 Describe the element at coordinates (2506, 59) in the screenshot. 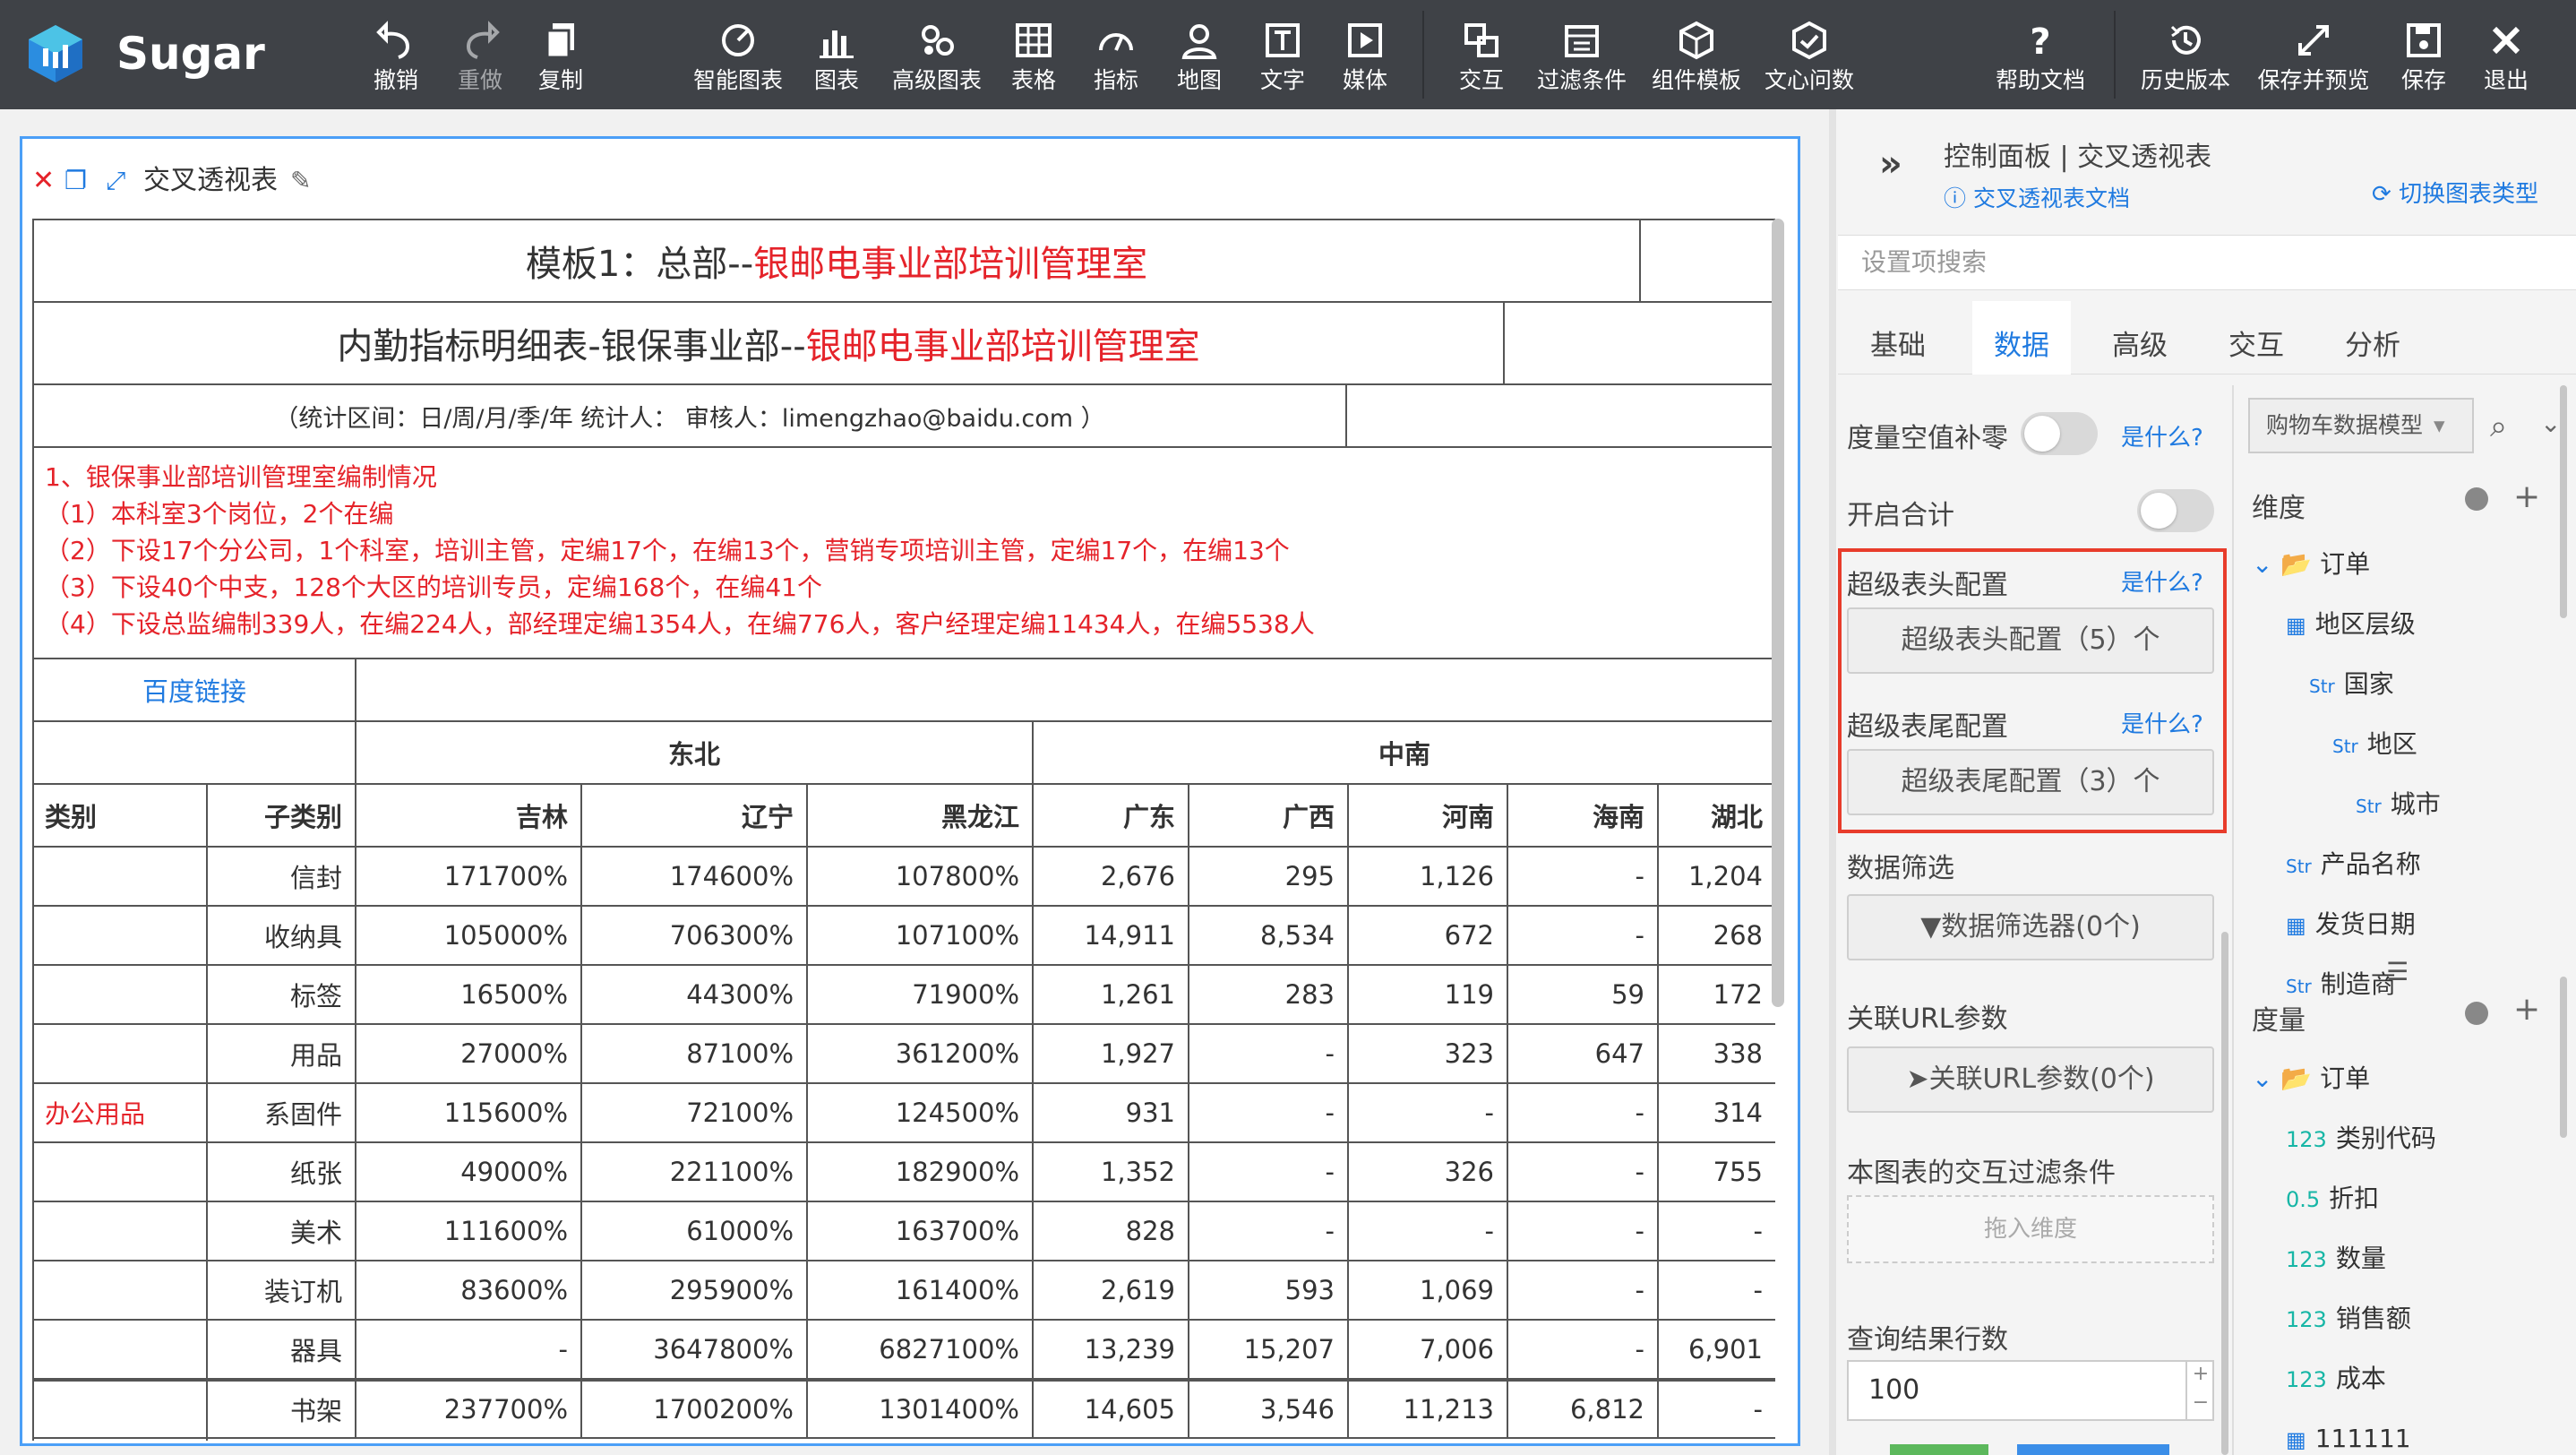

I see `exit-button: 退出` at that location.